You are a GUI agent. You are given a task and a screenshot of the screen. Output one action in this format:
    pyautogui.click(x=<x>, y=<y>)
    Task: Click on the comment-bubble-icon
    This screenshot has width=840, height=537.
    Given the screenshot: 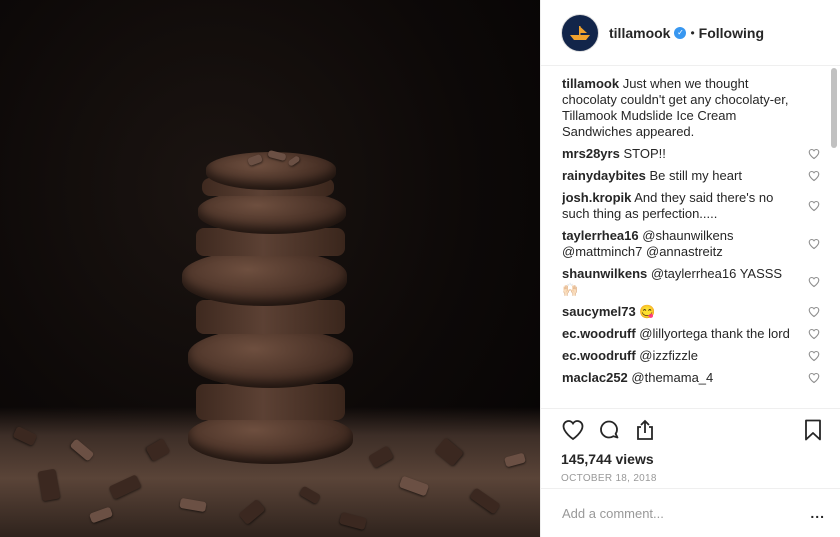 What is the action you would take?
    pyautogui.click(x=609, y=430)
    